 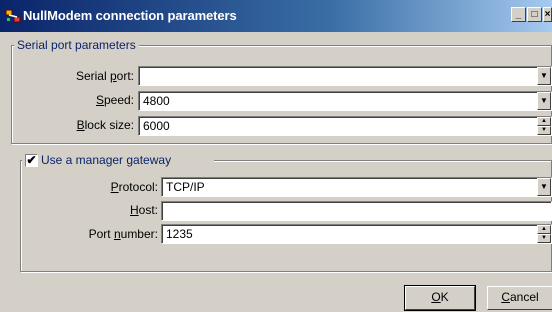 What do you see at coordinates (345, 126) in the screenshot?
I see `block-size-spinner: 6000 ▲ ▼` at bounding box center [345, 126].